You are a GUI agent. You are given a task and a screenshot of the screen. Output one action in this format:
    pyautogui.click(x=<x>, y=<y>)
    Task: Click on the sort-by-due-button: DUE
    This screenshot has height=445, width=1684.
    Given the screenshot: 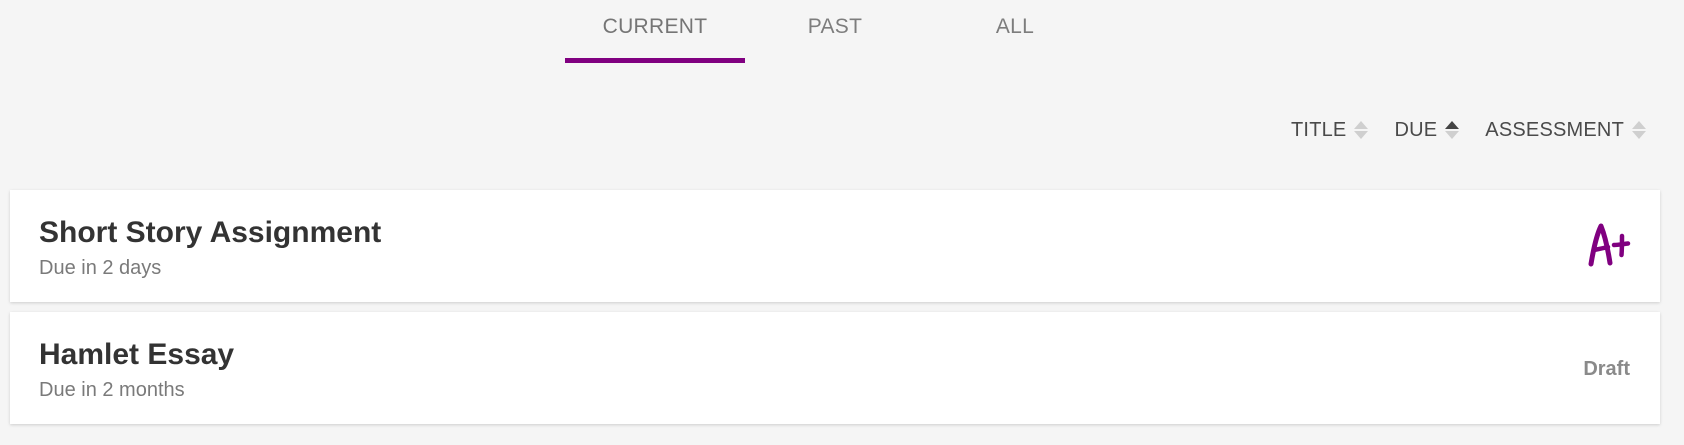 What is the action you would take?
    pyautogui.click(x=1427, y=130)
    